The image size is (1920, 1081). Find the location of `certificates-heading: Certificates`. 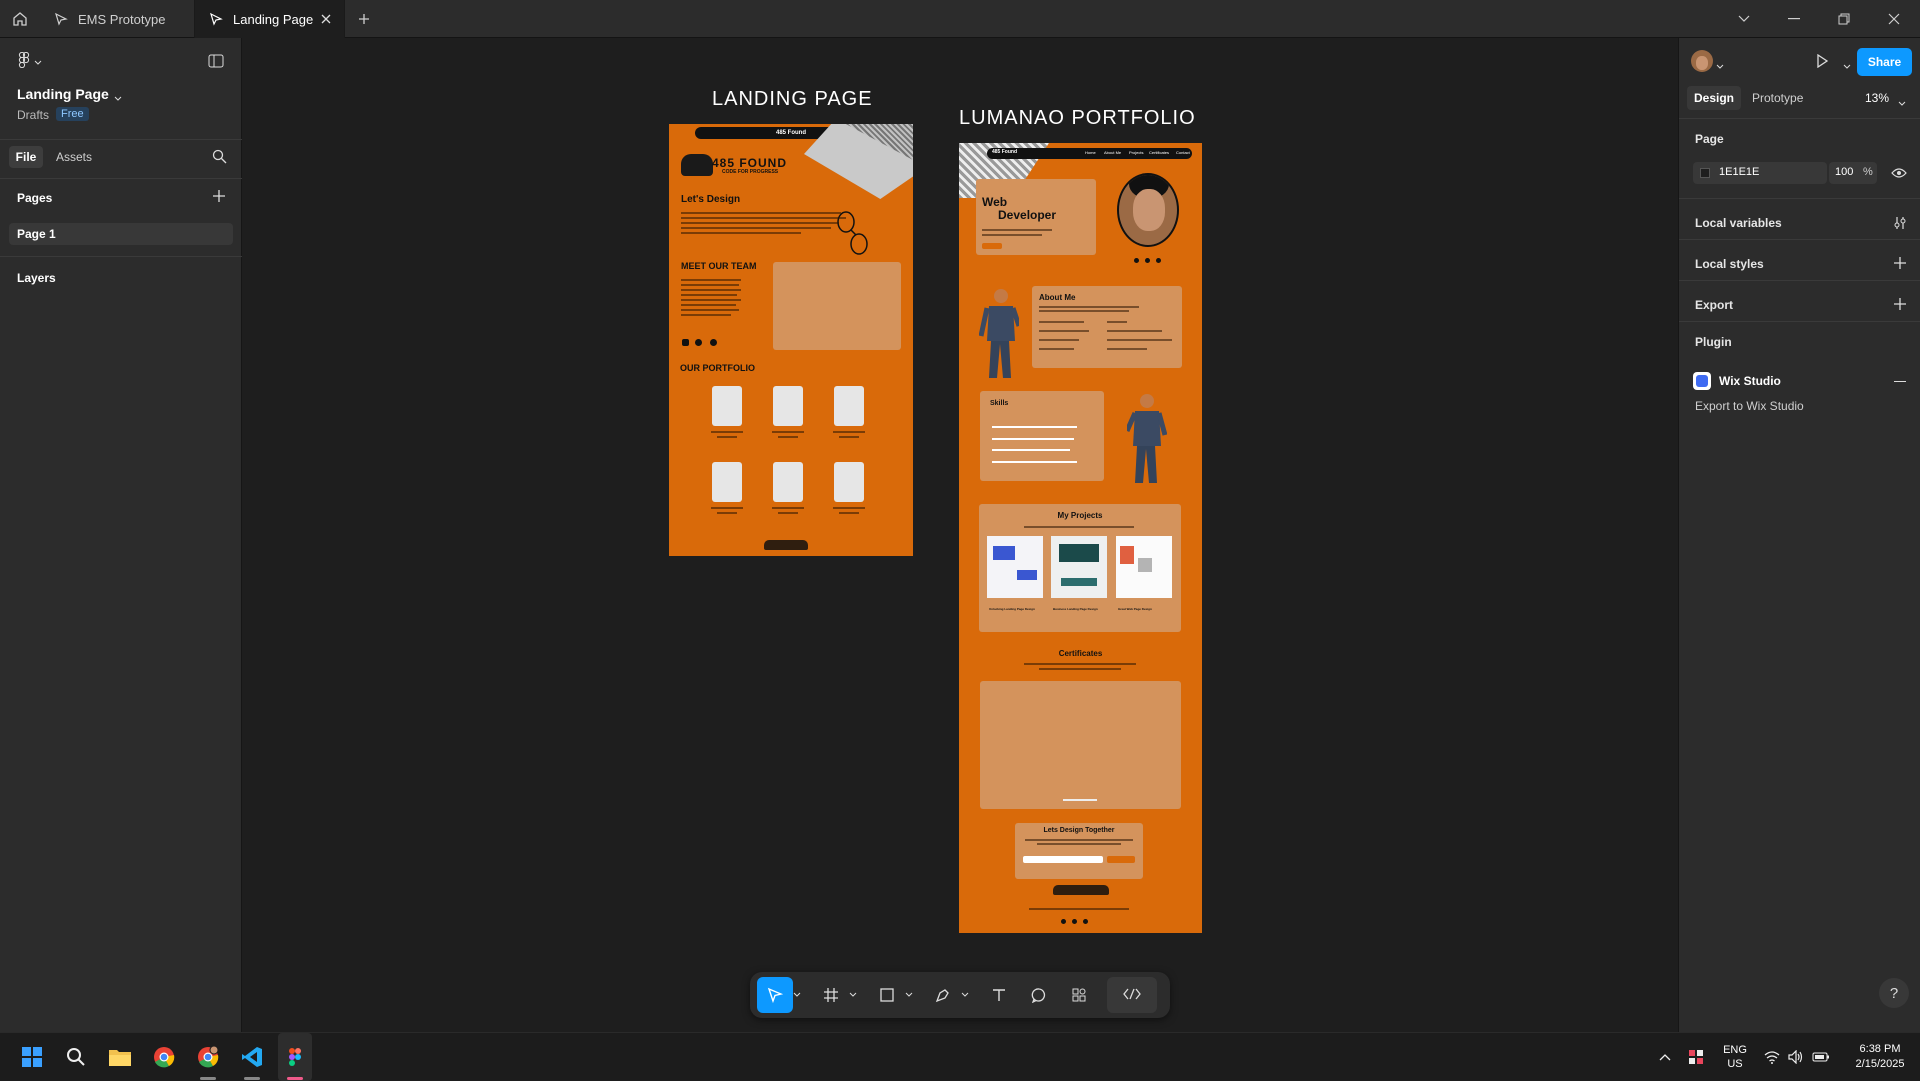

certificates-heading: Certificates is located at coordinates (1080, 653).